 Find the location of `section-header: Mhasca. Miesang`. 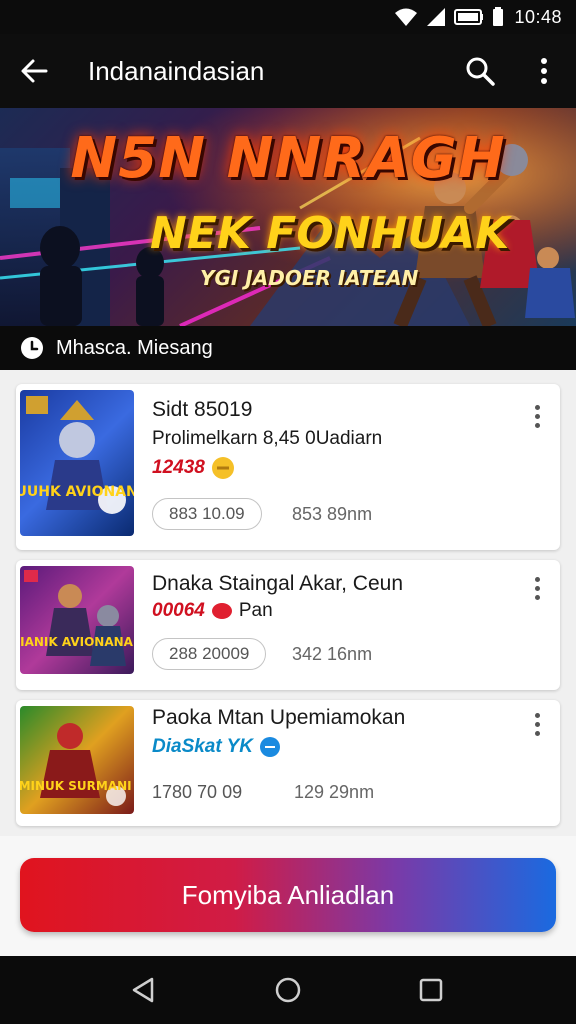

section-header: Mhasca. Miesang is located at coordinates (288, 348).